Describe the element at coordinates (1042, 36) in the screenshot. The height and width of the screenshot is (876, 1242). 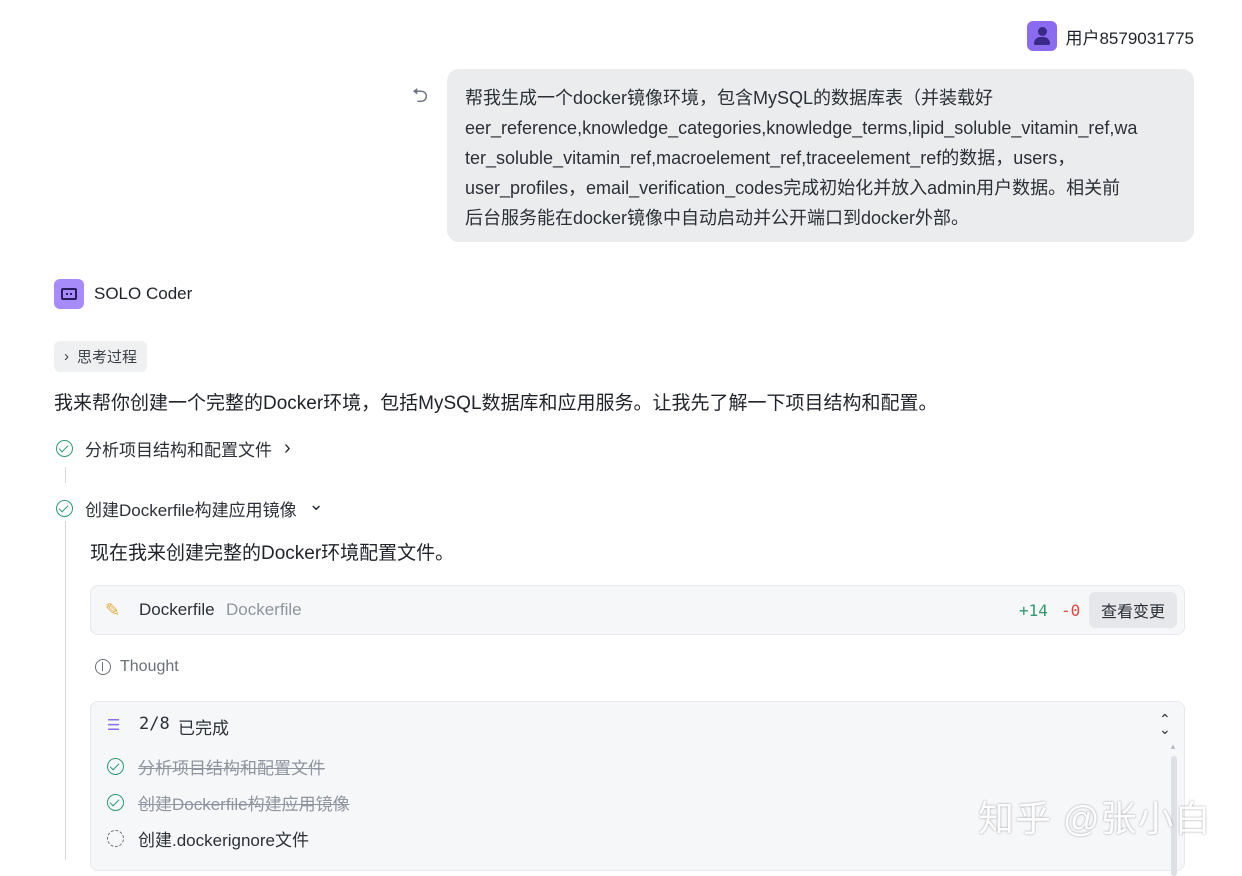
I see `user-avatar-icon` at that location.